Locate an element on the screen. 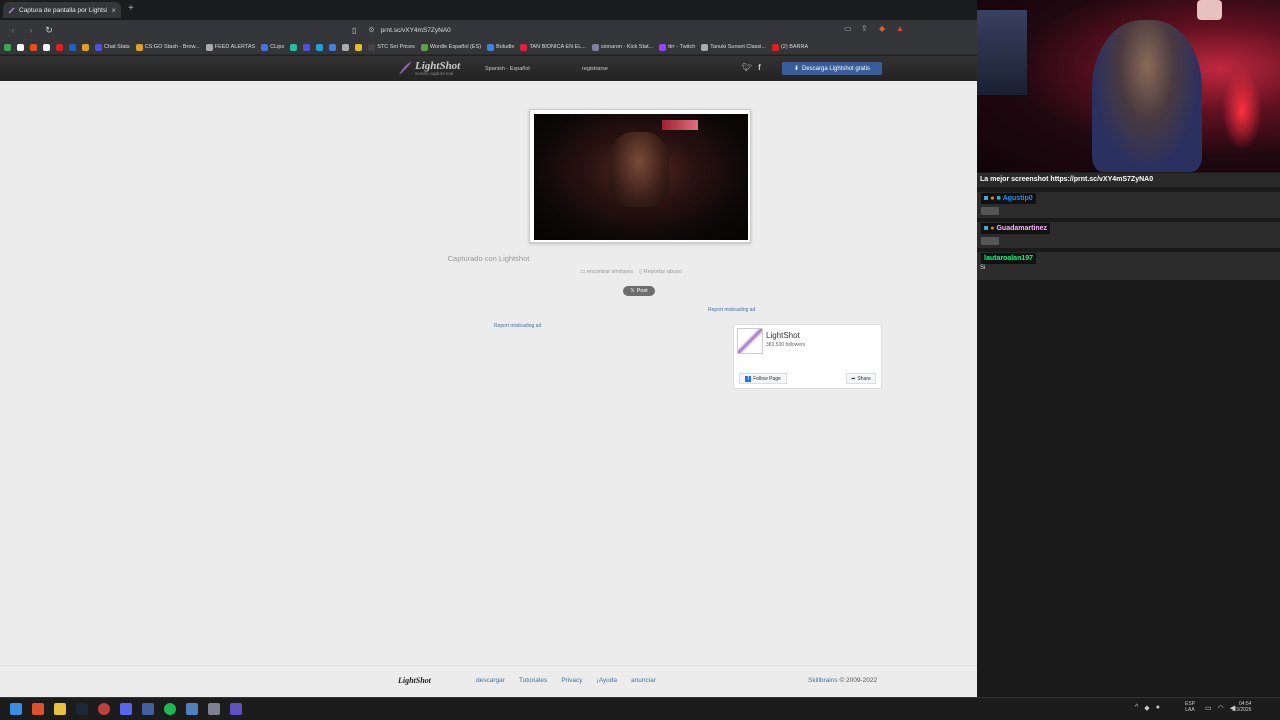 This screenshot has height=720, width=1280. tab-close-icon: × is located at coordinates (113, 10).